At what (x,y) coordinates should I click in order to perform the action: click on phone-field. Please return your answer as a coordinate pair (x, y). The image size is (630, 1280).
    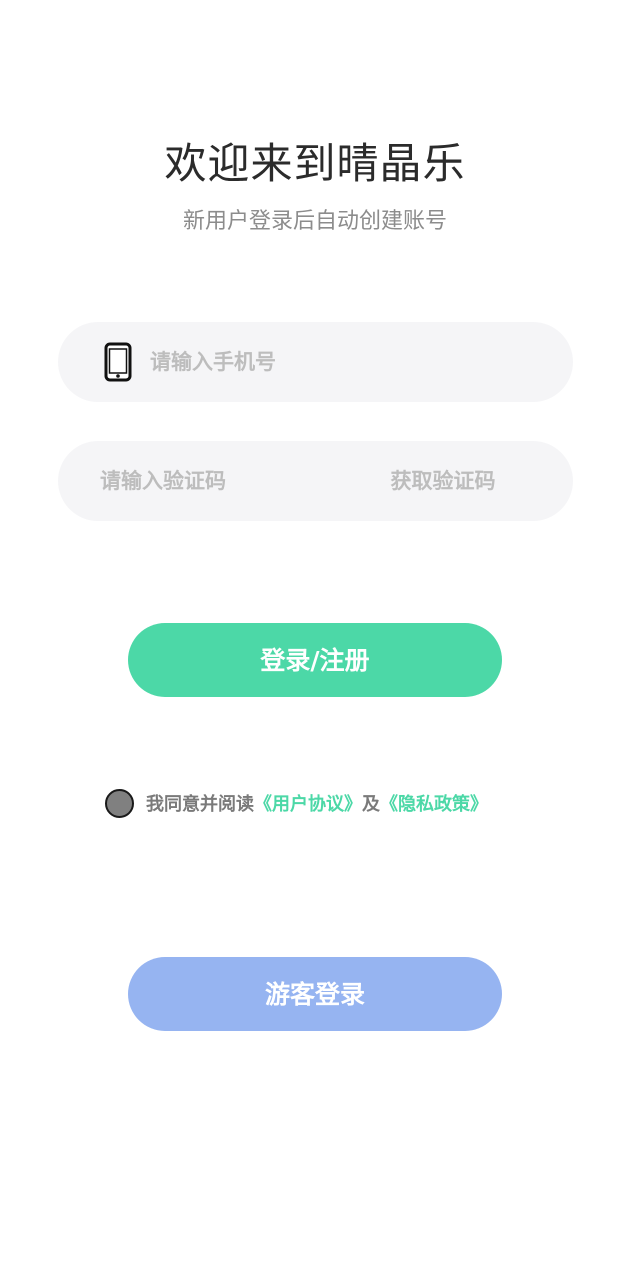
    Looking at the image, I should click on (315, 362).